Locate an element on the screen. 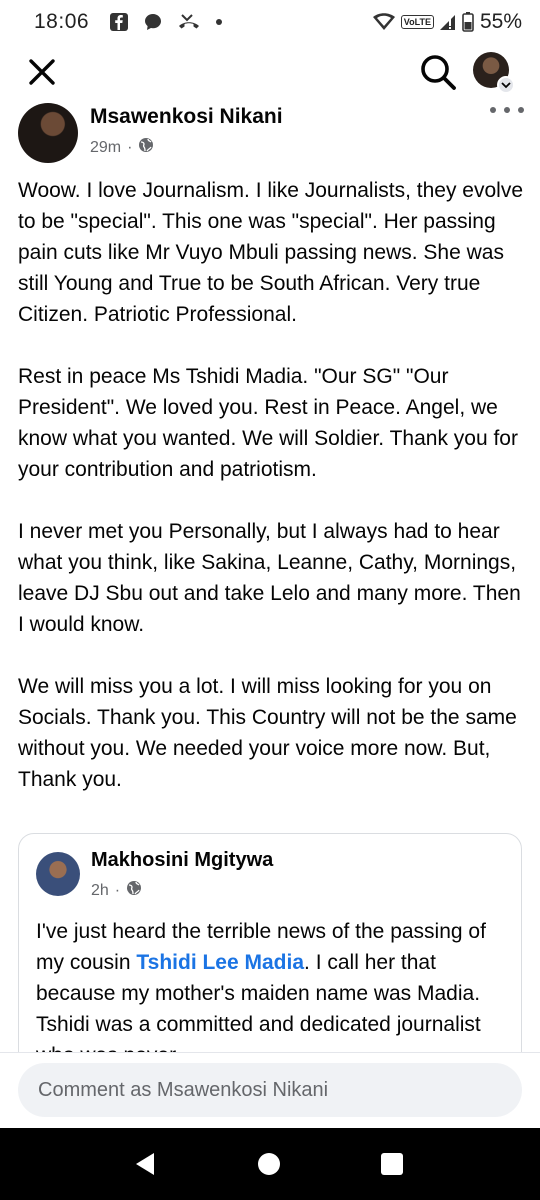 Image resolution: width=540 pixels, height=1200 pixels. chat-bubble-icon is located at coordinates (153, 22).